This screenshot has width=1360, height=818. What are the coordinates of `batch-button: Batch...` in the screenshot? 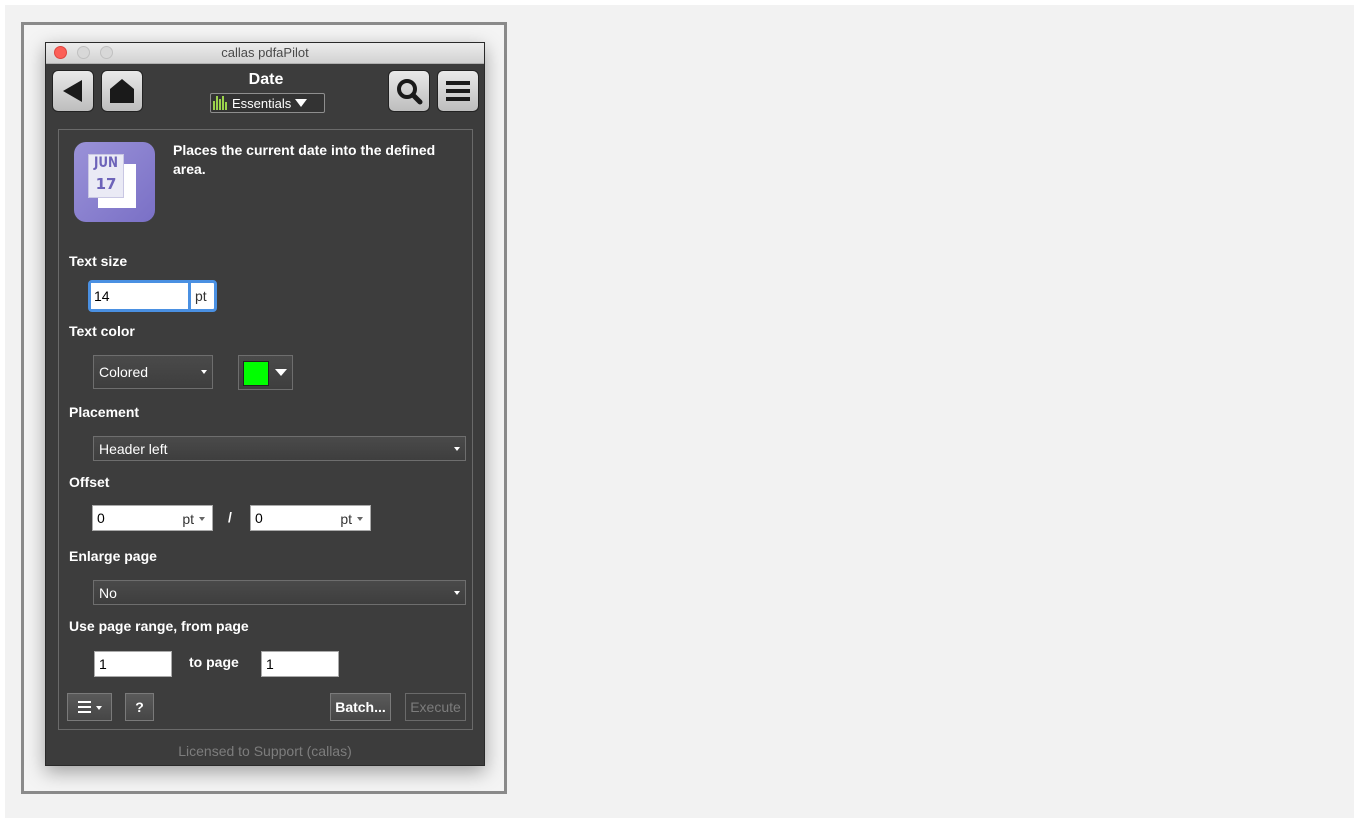 It's located at (360, 707).